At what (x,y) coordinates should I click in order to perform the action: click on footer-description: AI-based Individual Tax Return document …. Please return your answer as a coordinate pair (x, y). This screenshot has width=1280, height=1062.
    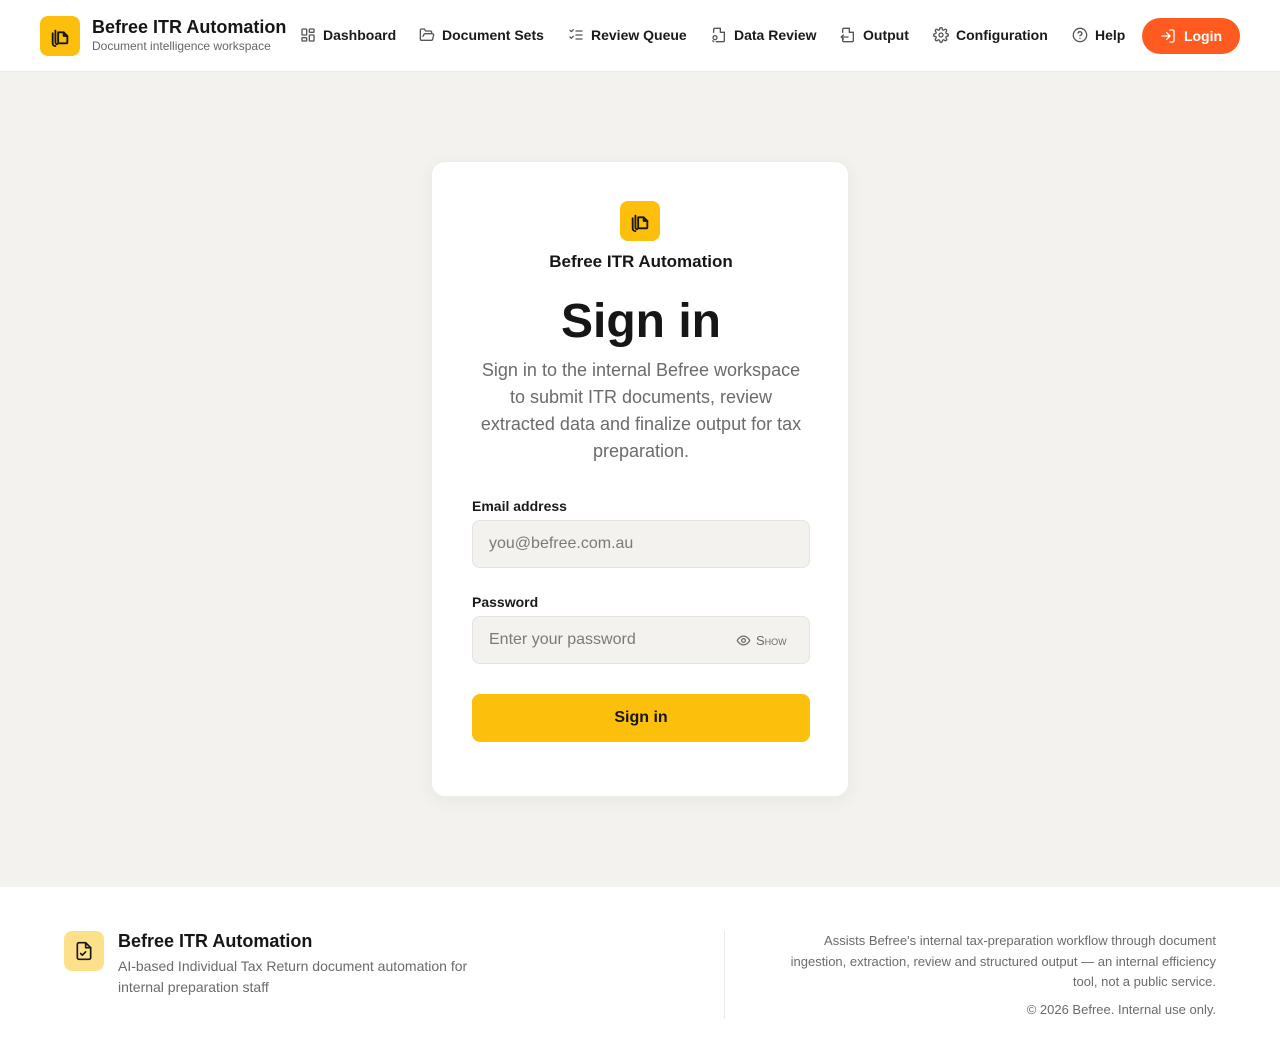
    Looking at the image, I should click on (293, 976).